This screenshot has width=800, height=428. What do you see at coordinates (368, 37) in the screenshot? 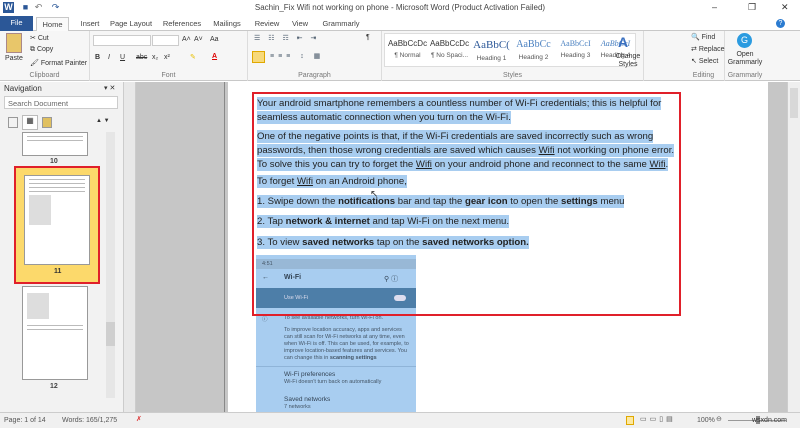
I see `show-marks-button: ¶` at bounding box center [368, 37].